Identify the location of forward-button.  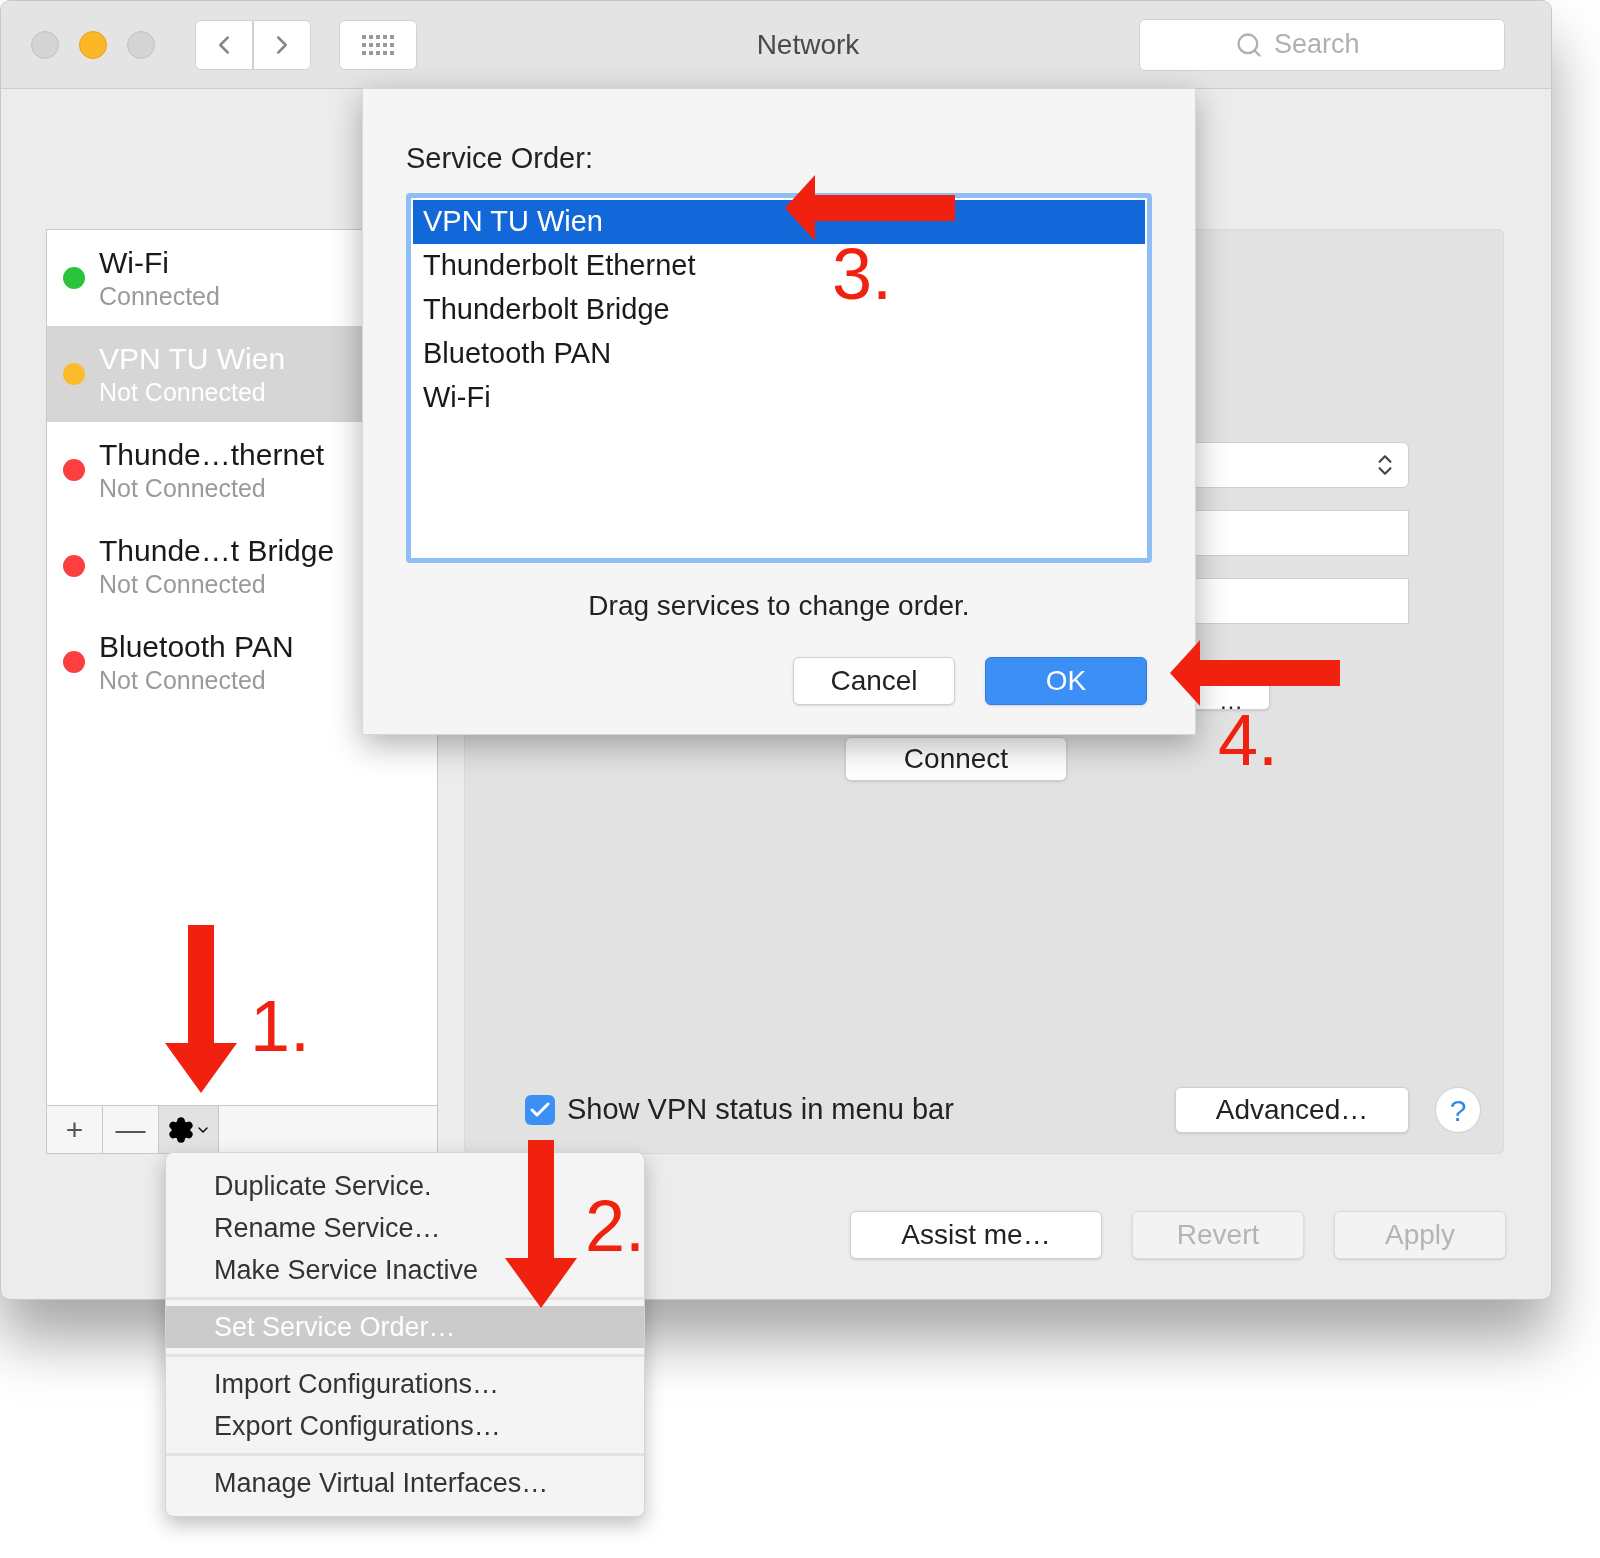
(282, 44).